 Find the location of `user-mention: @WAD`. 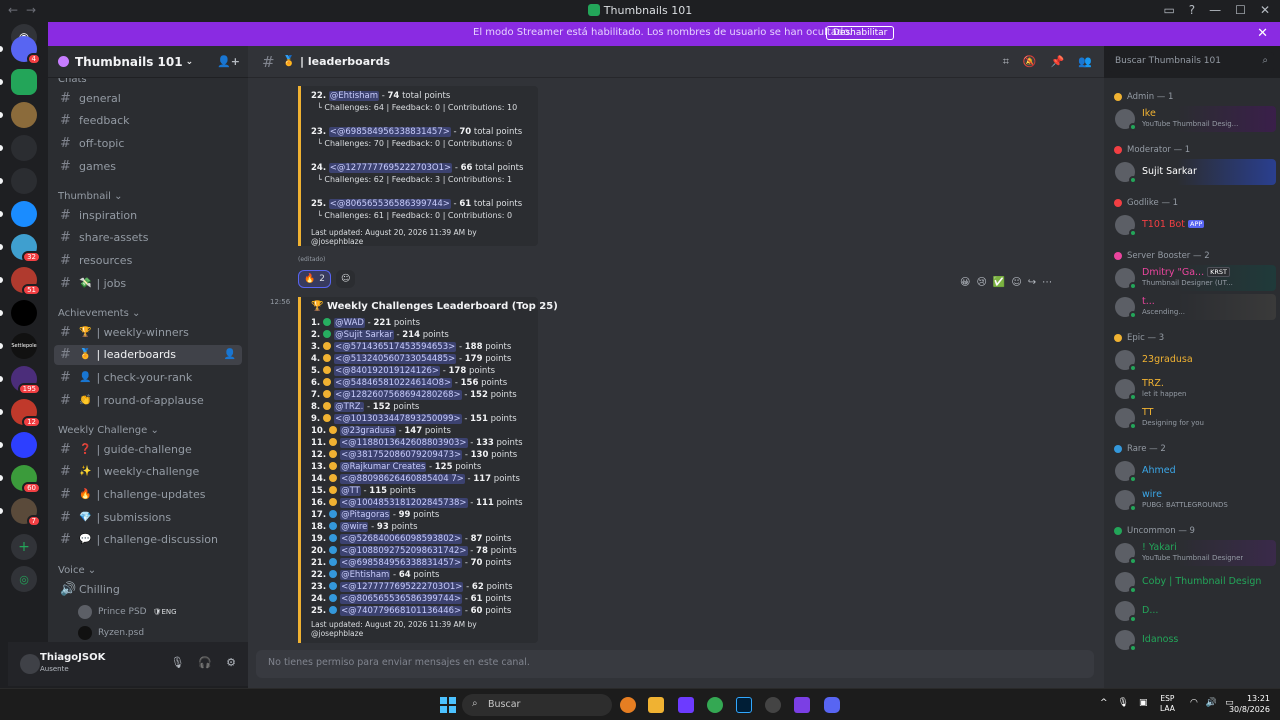

user-mention: @WAD is located at coordinates (349, 323).